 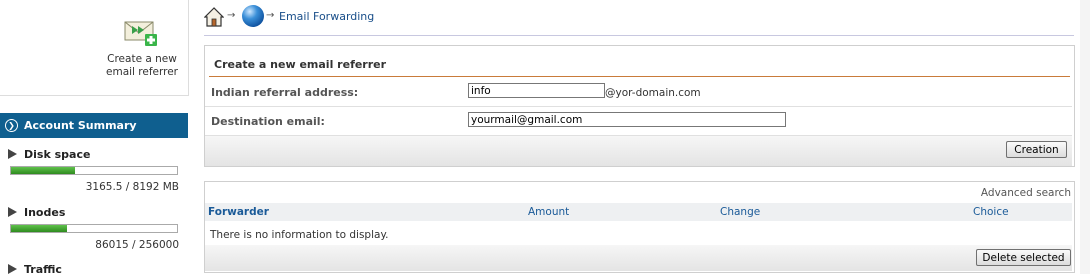 What do you see at coordinates (94, 48) in the screenshot?
I see `create-referrer-shortcut: Create a new email referrer` at bounding box center [94, 48].